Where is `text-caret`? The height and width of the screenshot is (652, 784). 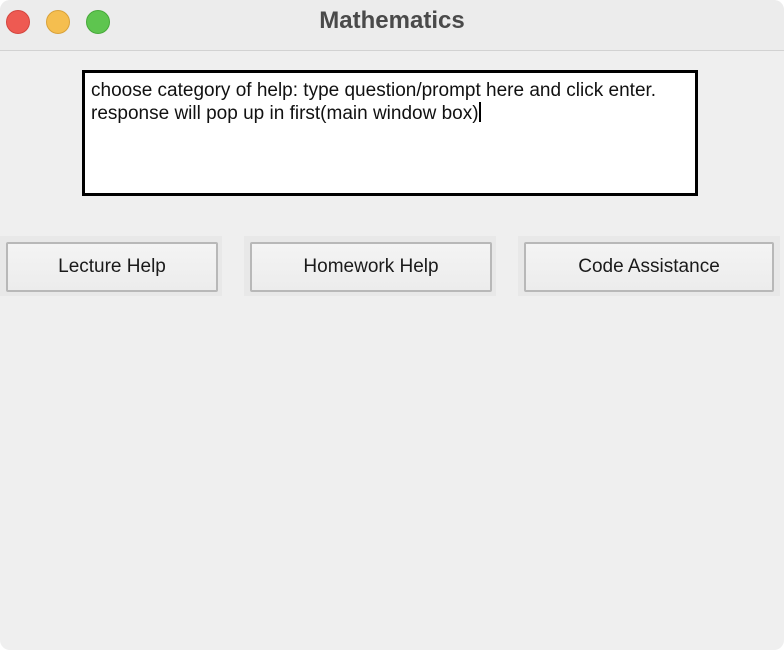 text-caret is located at coordinates (479, 112).